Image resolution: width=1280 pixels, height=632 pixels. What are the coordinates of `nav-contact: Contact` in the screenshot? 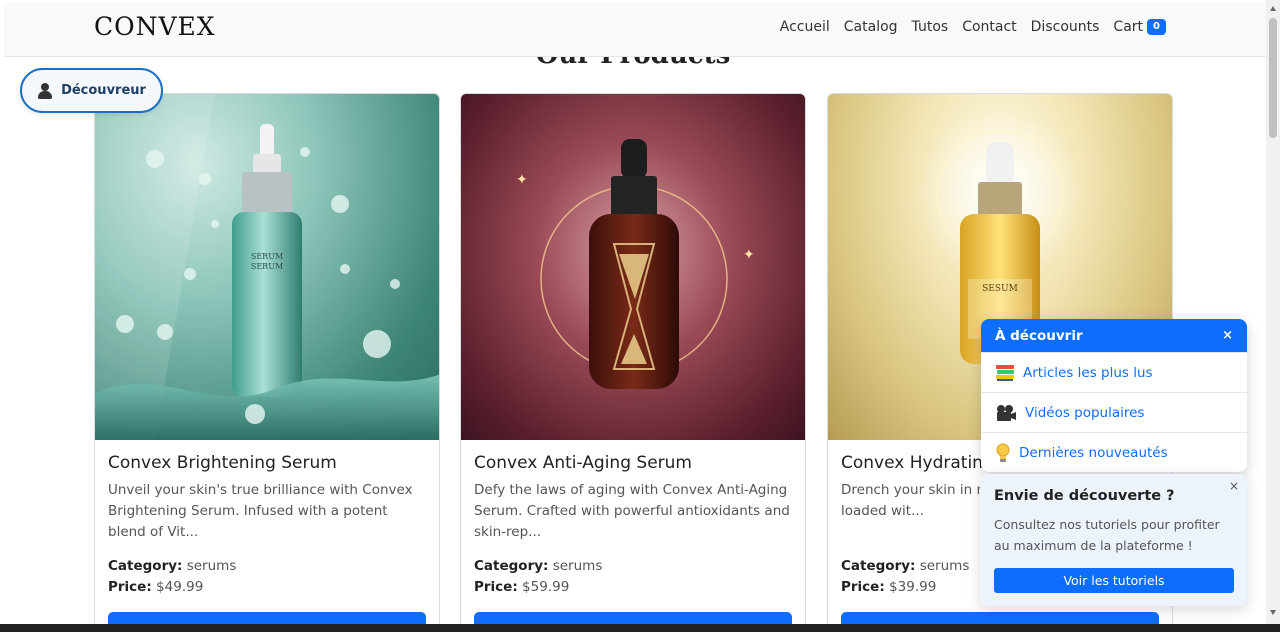 It's located at (989, 27).